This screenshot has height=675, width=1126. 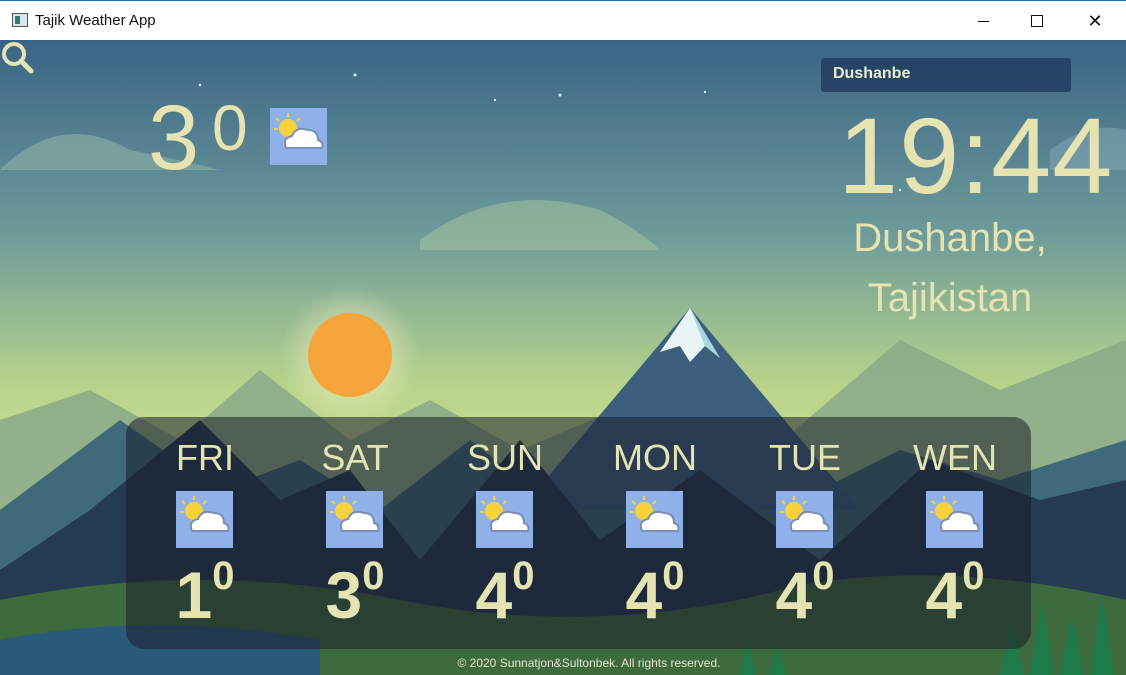 What do you see at coordinates (174, 138) in the screenshot?
I see `current-temperature: 3` at bounding box center [174, 138].